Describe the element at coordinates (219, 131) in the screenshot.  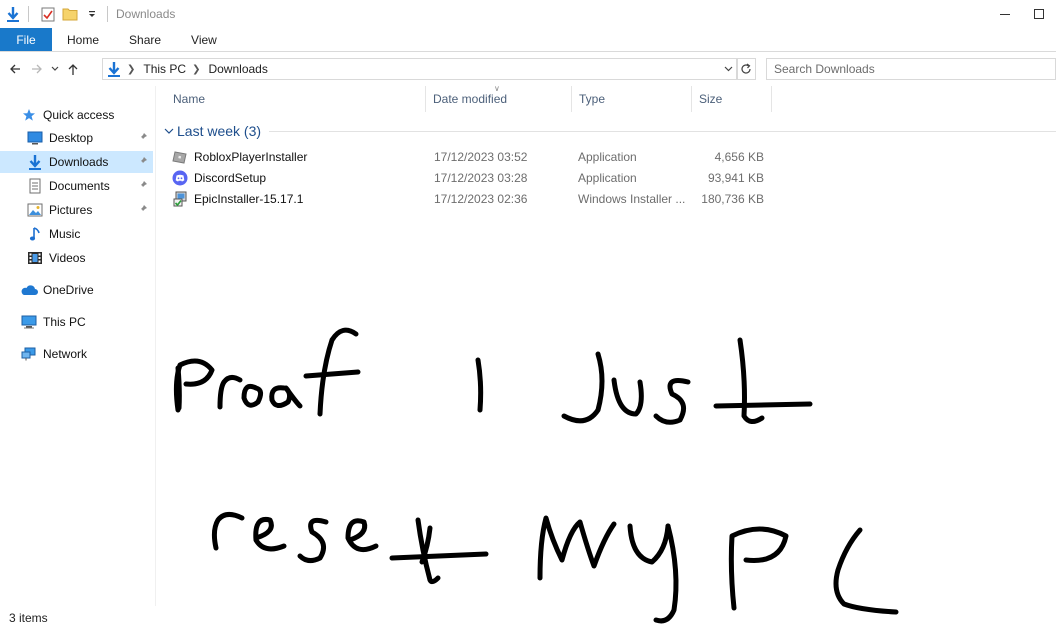
I see `group-label: Last week (3)` at that location.